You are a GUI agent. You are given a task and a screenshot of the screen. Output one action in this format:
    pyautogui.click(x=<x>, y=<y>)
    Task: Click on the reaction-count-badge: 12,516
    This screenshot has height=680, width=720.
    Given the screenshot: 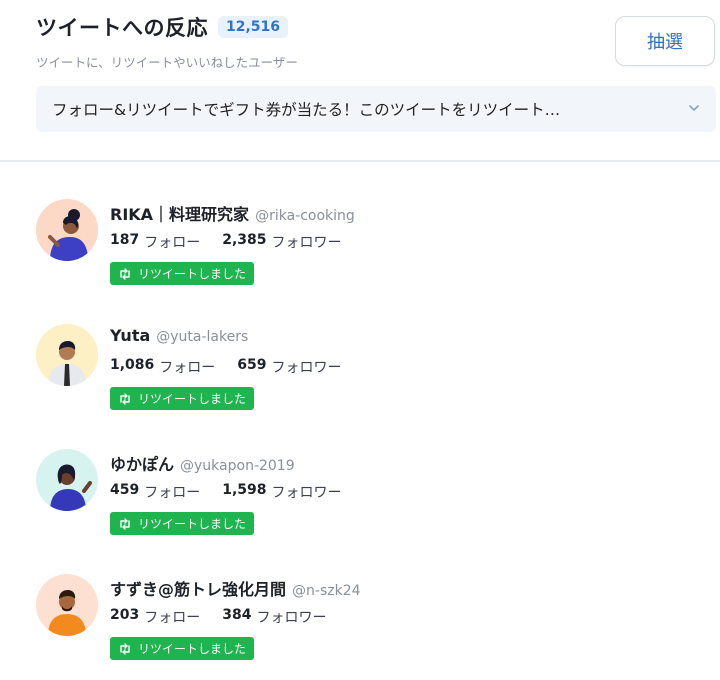 What is the action you would take?
    pyautogui.click(x=253, y=27)
    